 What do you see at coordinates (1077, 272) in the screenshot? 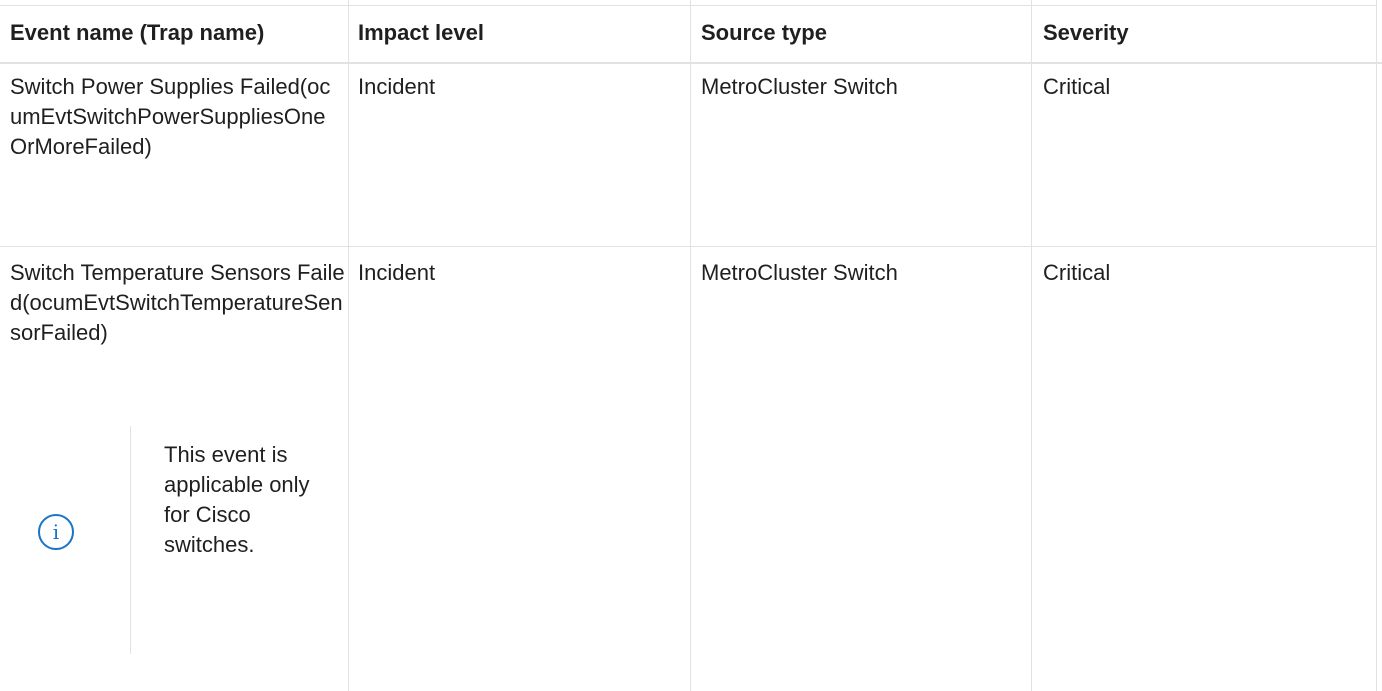
I see `table-row-2-severity: Critical` at bounding box center [1077, 272].